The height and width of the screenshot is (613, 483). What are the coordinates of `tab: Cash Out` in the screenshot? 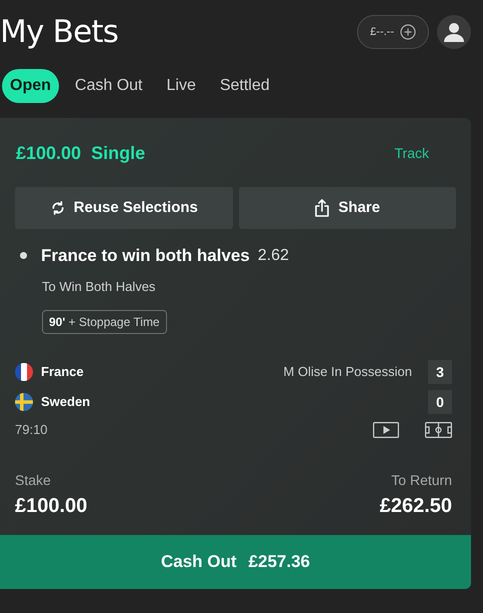 It's located at (108, 86).